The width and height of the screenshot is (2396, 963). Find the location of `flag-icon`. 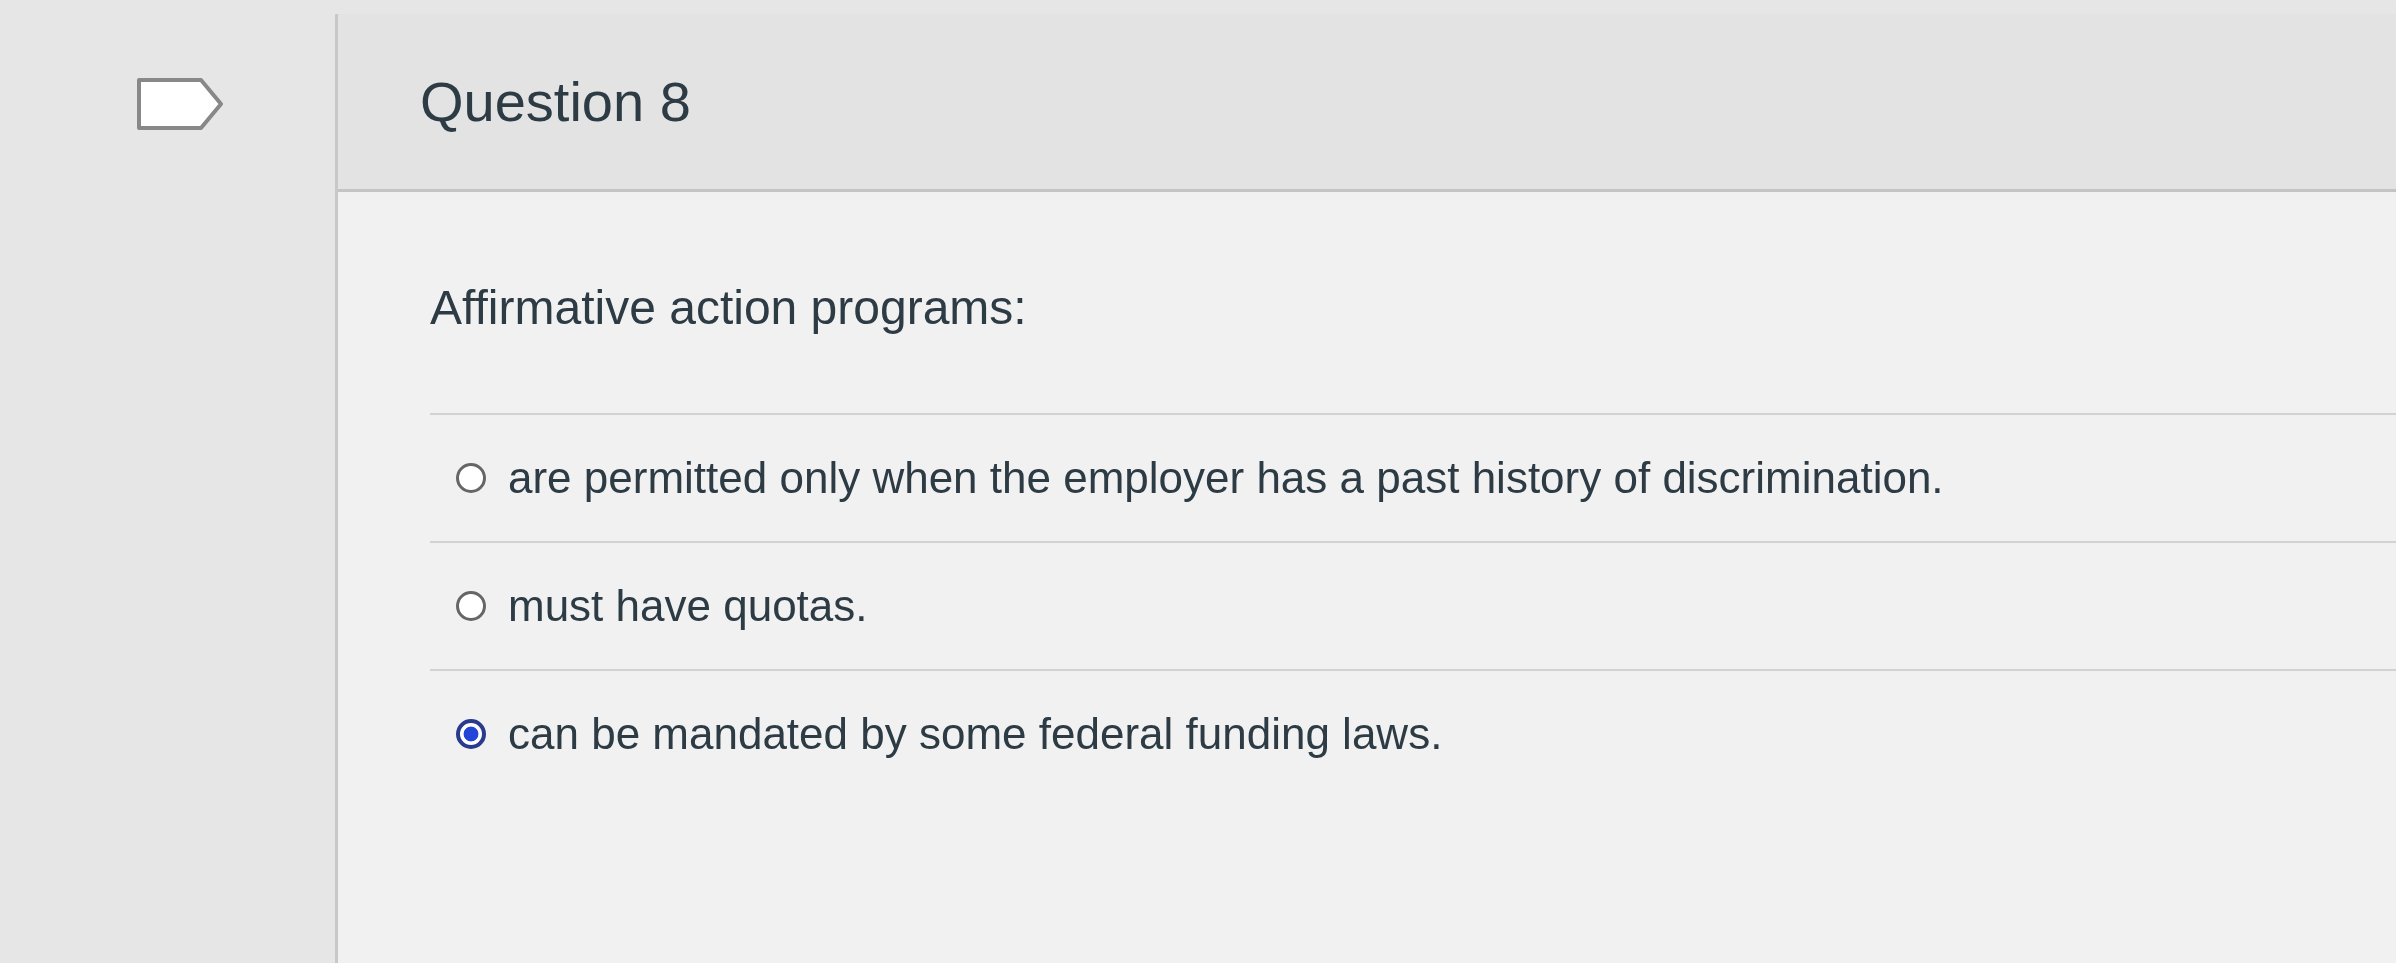

flag-icon is located at coordinates (180, 104).